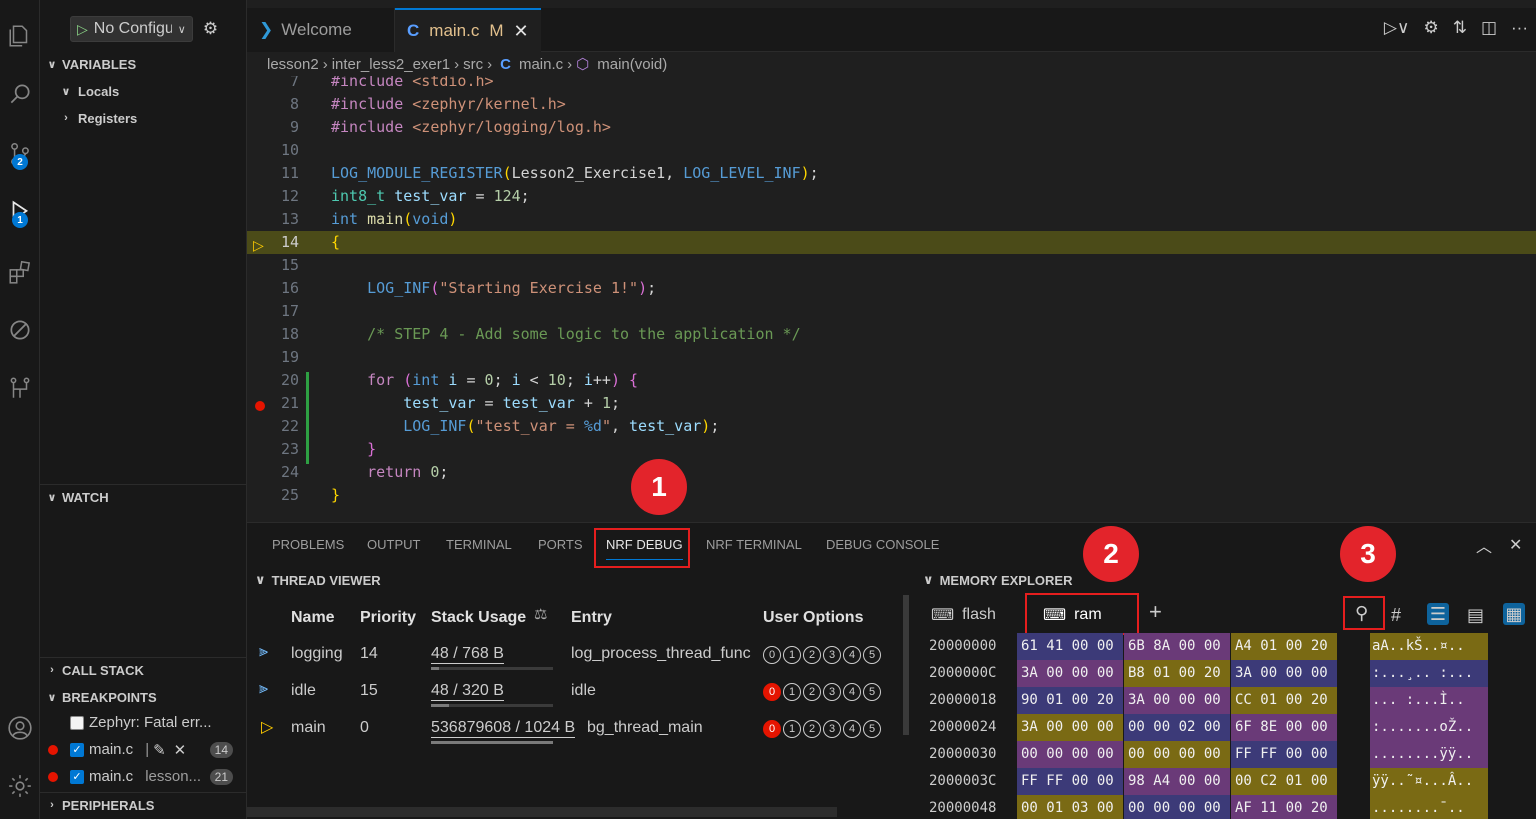 This screenshot has width=1536, height=819. What do you see at coordinates (1397, 28) in the screenshot?
I see `run-debug-dropdown-icon: ▷∨` at bounding box center [1397, 28].